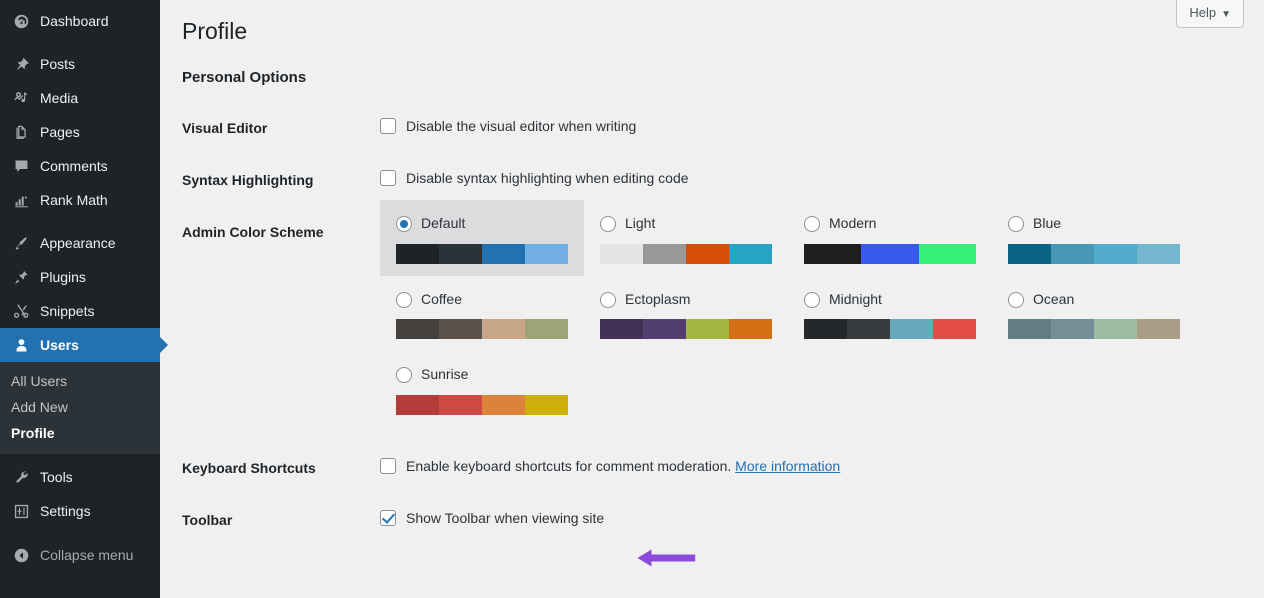  Describe the element at coordinates (1054, 298) in the screenshot. I see `color-scheme-label: Ocean` at that location.